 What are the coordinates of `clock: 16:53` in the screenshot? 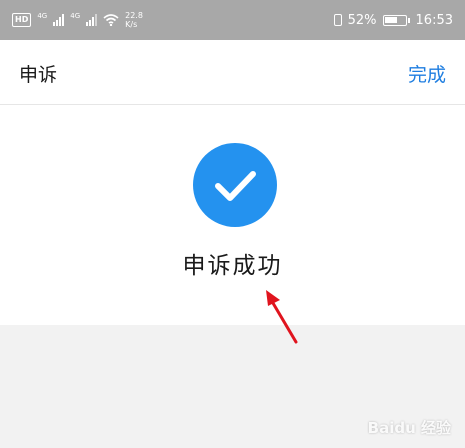 It's located at (434, 20).